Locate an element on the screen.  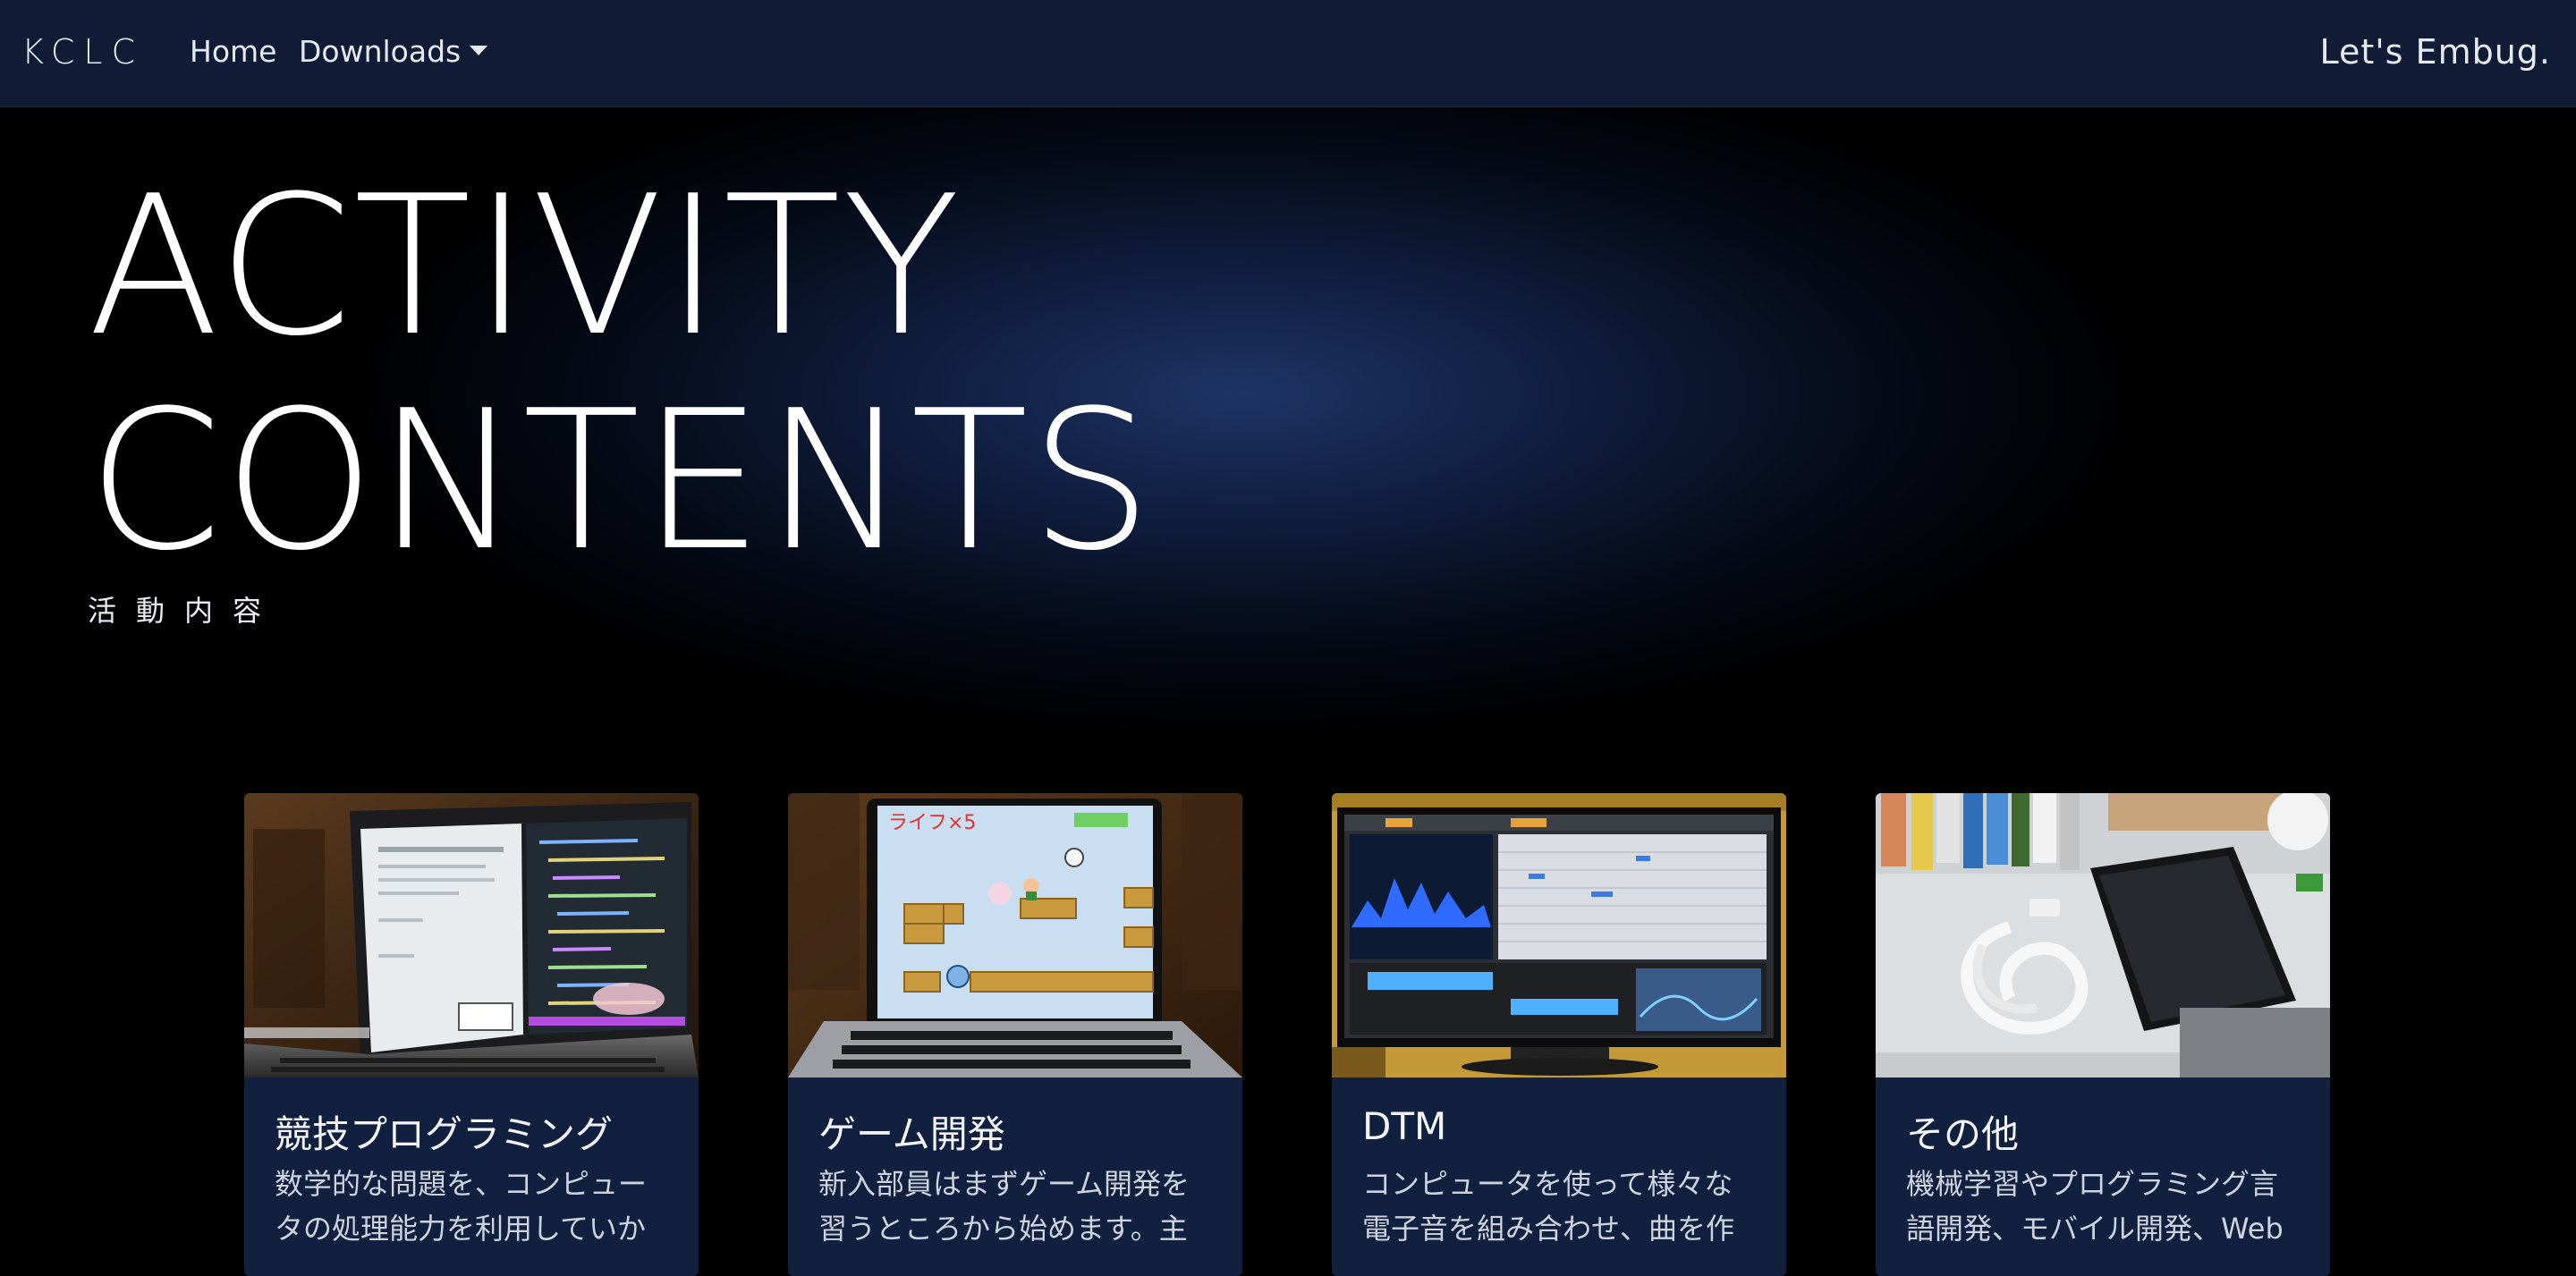
card-dtm: DTM コンピュータを使って様々な電子音を組み合わせ、曲を作 is located at coordinates (1559, 1034).